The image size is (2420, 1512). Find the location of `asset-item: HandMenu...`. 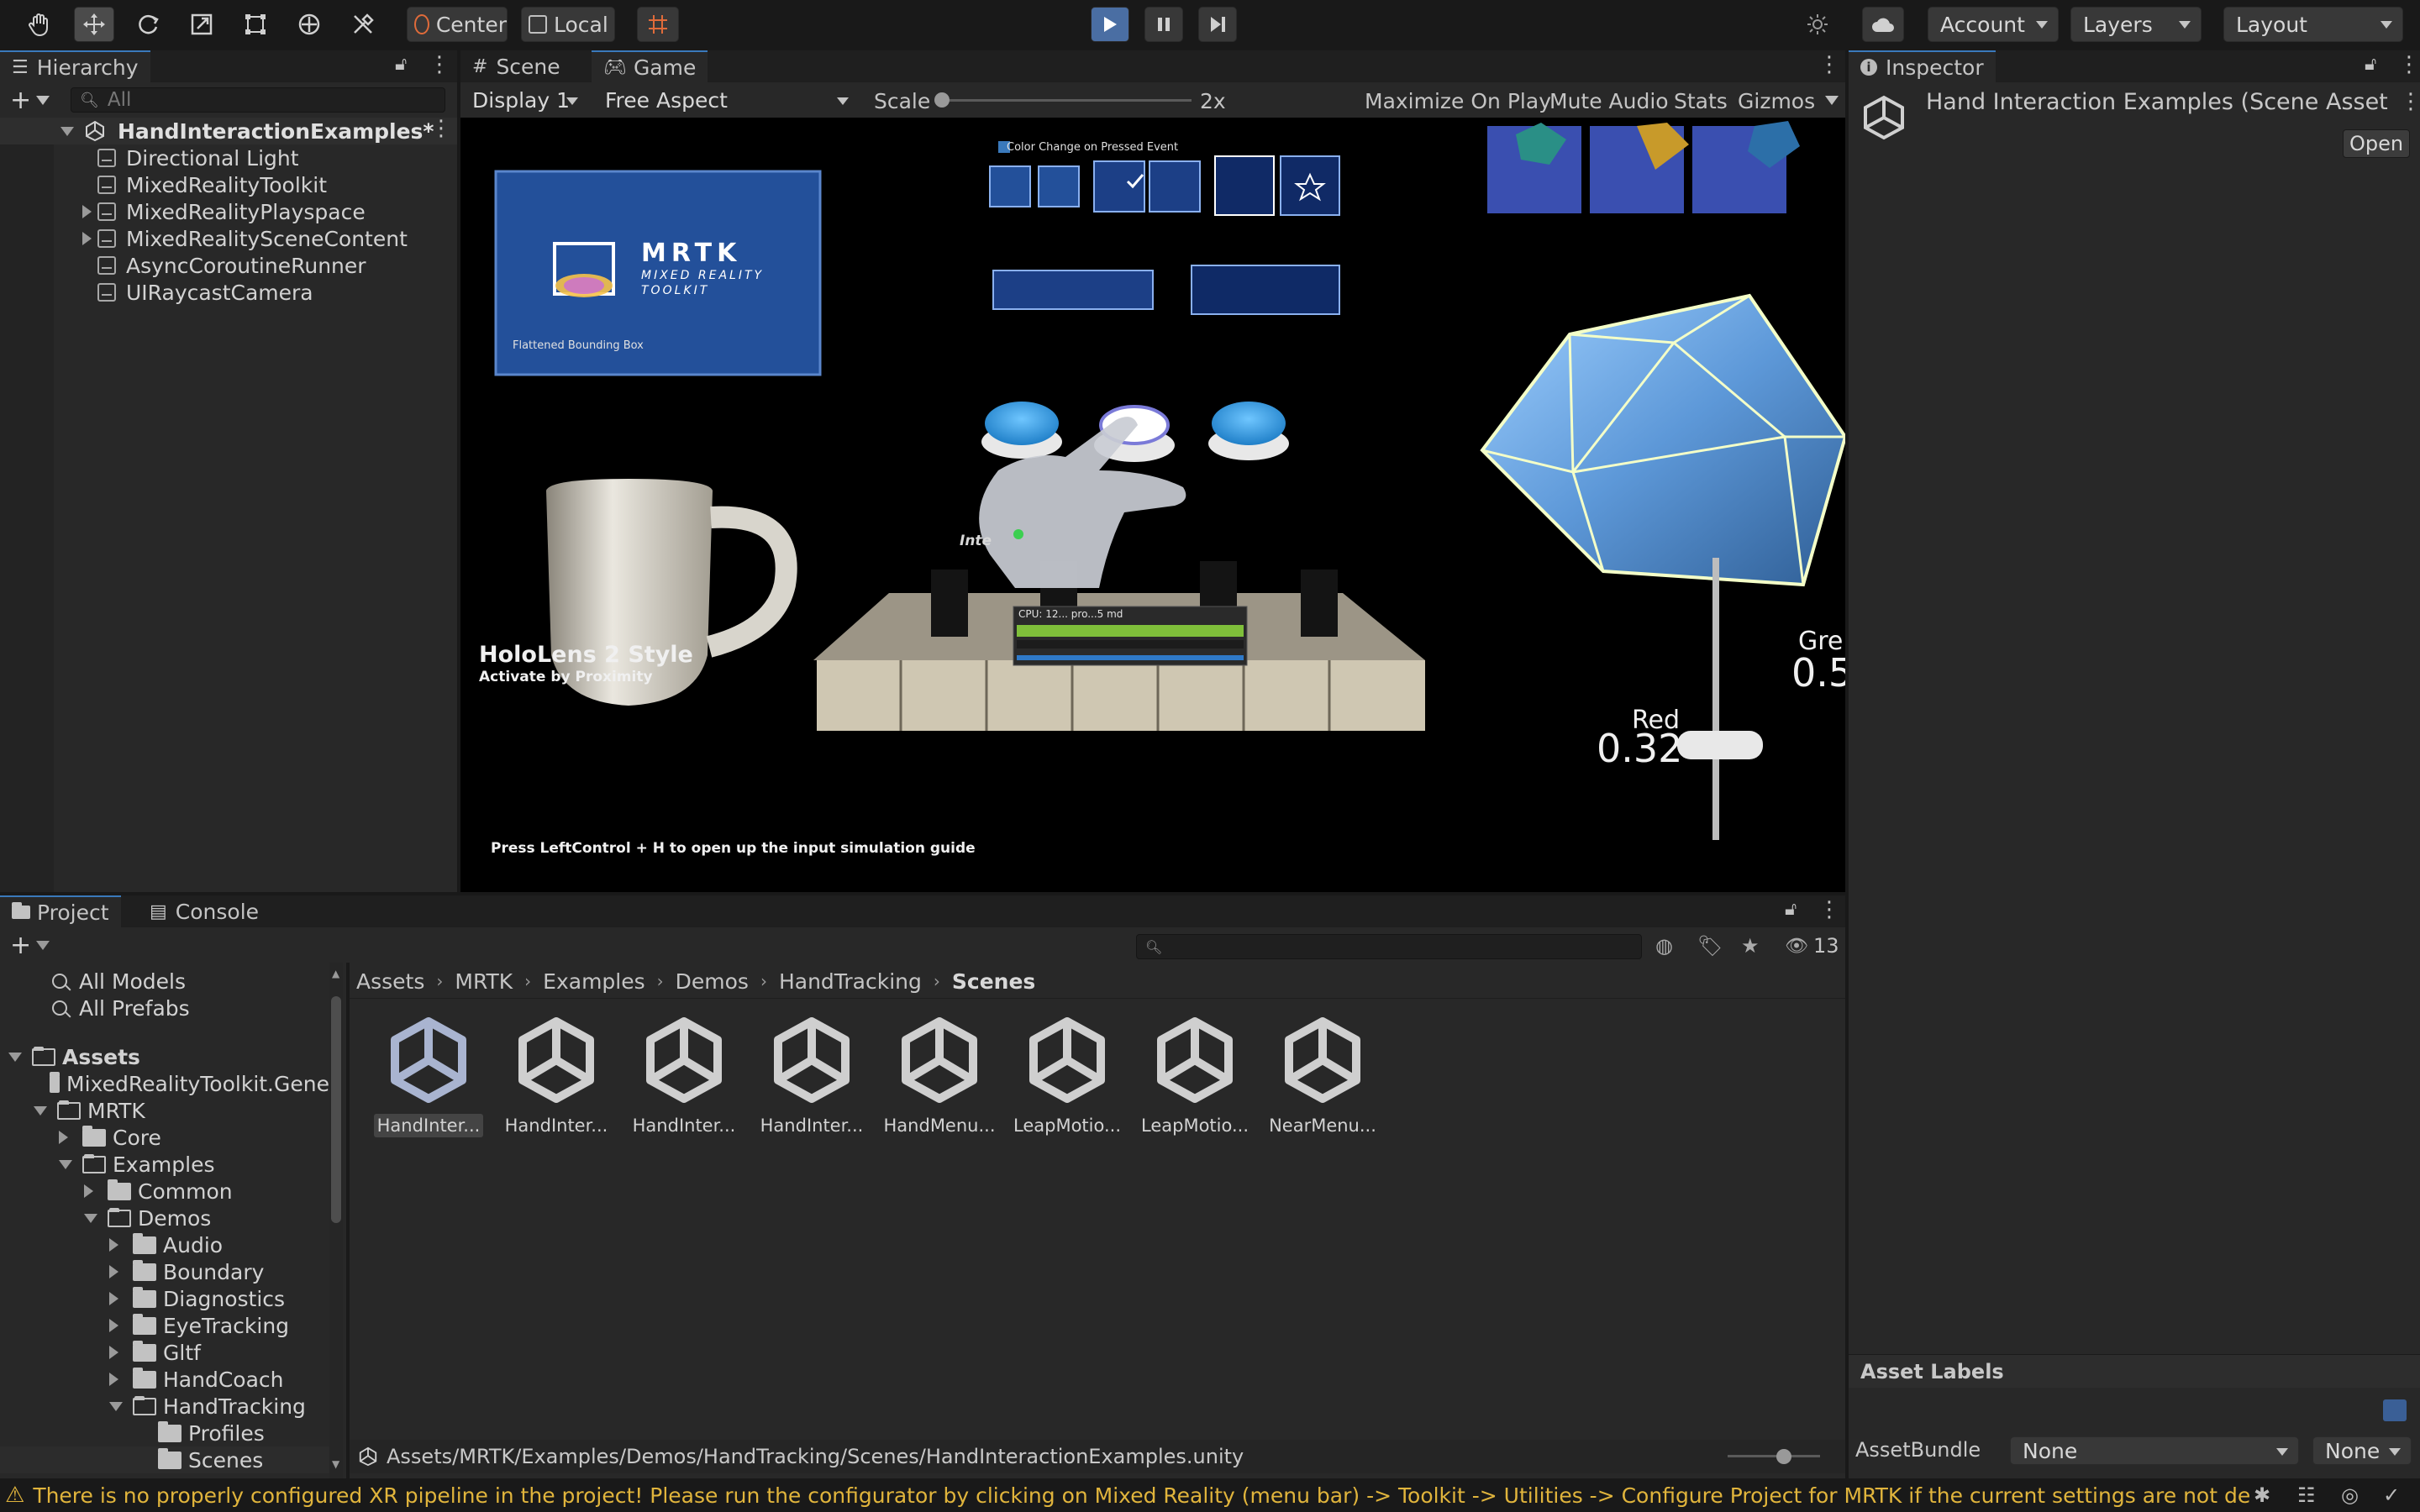

asset-item: HandMenu... is located at coordinates (939, 1083).